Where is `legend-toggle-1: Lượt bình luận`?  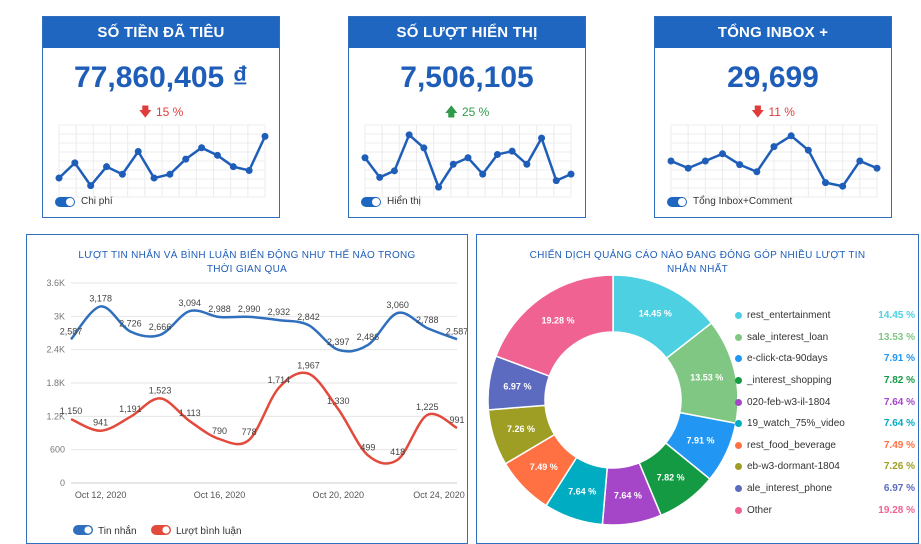 legend-toggle-1: Lượt bình luận is located at coordinates (196, 531).